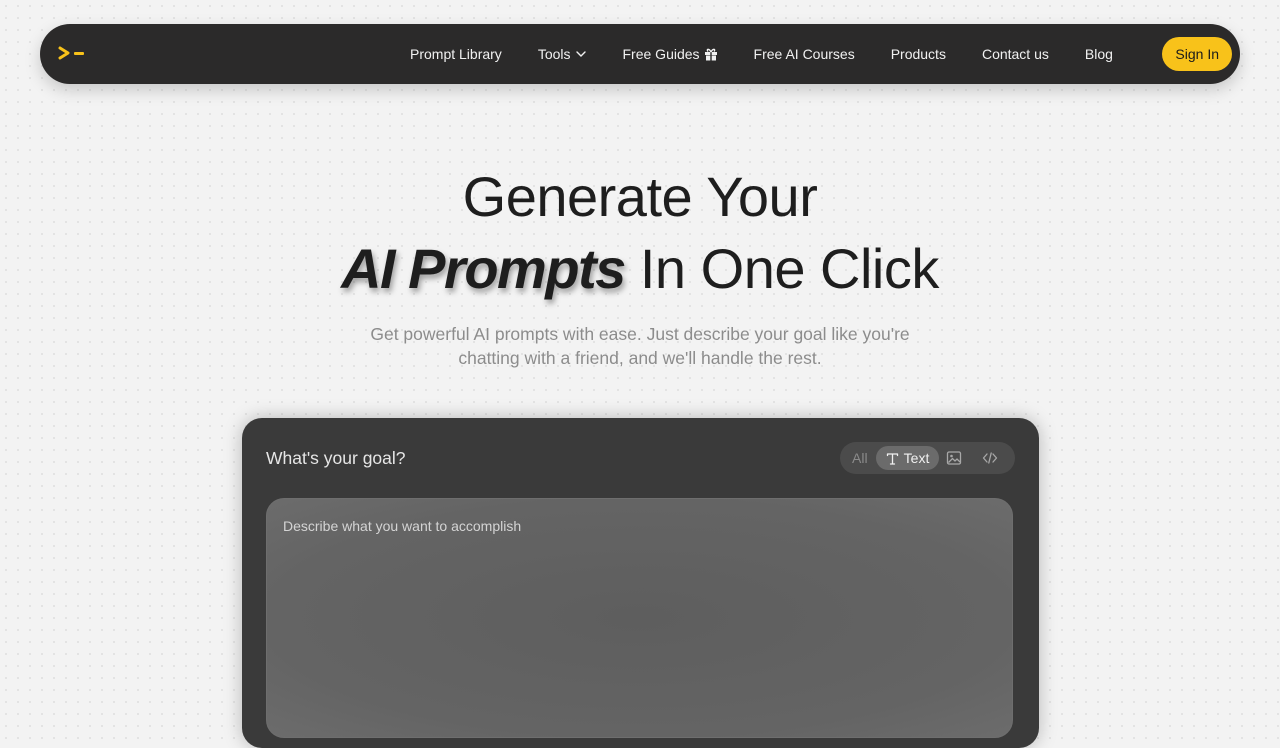  I want to click on nav-link-products: Products, so click(918, 54).